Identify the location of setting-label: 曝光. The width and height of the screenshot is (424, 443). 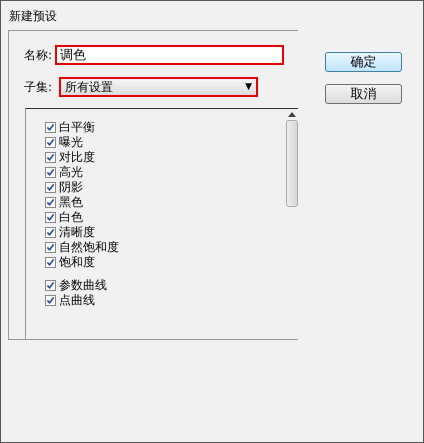
(71, 142).